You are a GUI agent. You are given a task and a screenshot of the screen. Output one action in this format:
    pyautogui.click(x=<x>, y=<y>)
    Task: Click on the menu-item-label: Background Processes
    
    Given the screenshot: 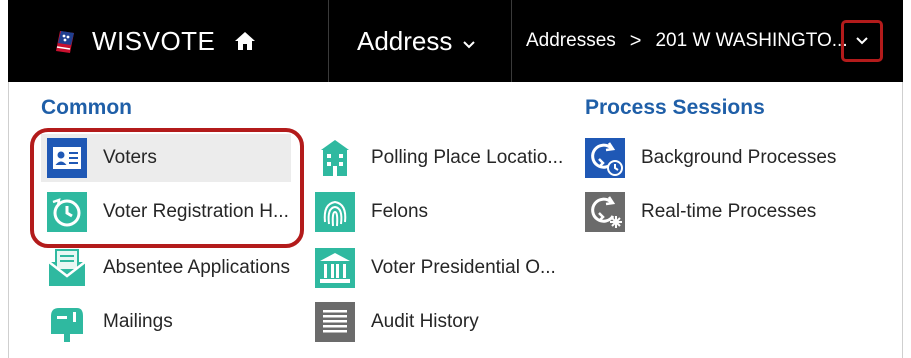 What is the action you would take?
    pyautogui.click(x=739, y=157)
    